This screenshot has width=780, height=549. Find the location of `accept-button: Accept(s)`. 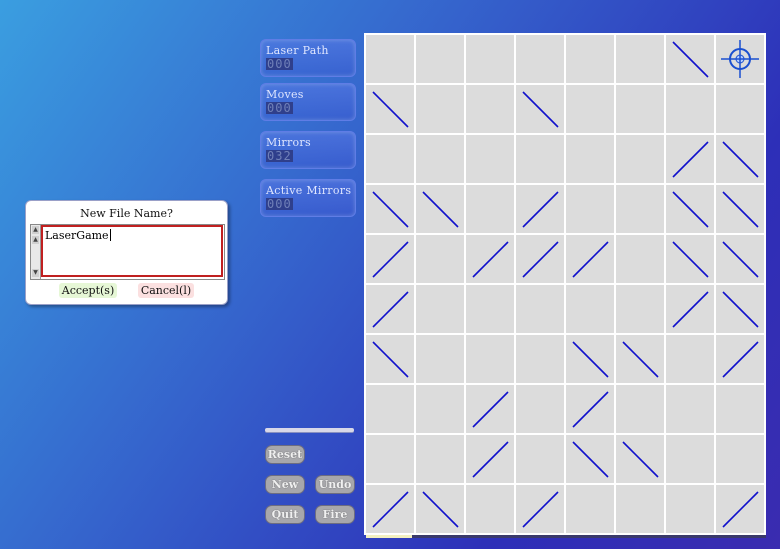

accept-button: Accept(s) is located at coordinates (88, 290).